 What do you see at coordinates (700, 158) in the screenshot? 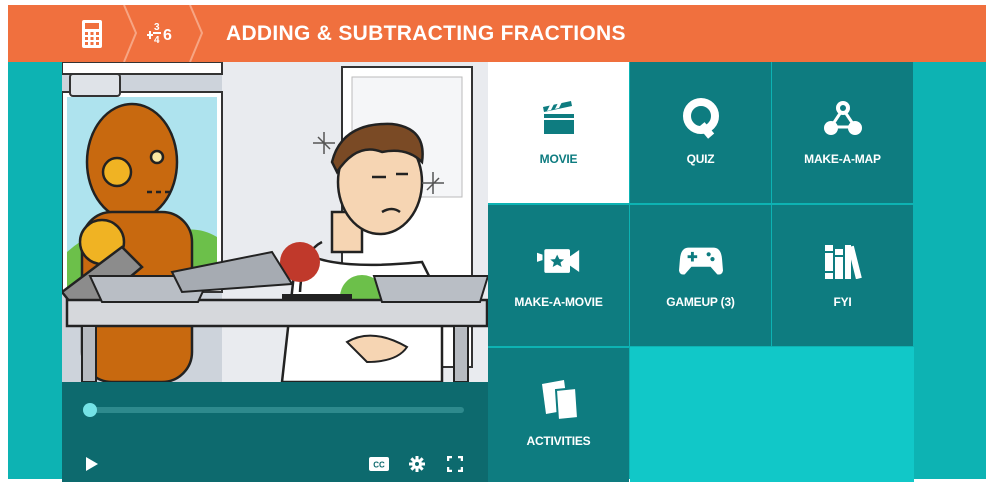
I see `tile-label: QUIZ` at bounding box center [700, 158].